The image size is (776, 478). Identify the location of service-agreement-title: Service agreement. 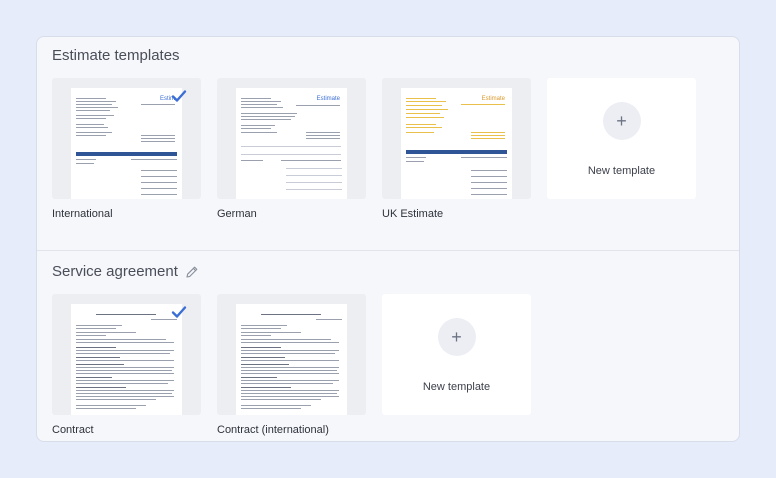
(125, 271).